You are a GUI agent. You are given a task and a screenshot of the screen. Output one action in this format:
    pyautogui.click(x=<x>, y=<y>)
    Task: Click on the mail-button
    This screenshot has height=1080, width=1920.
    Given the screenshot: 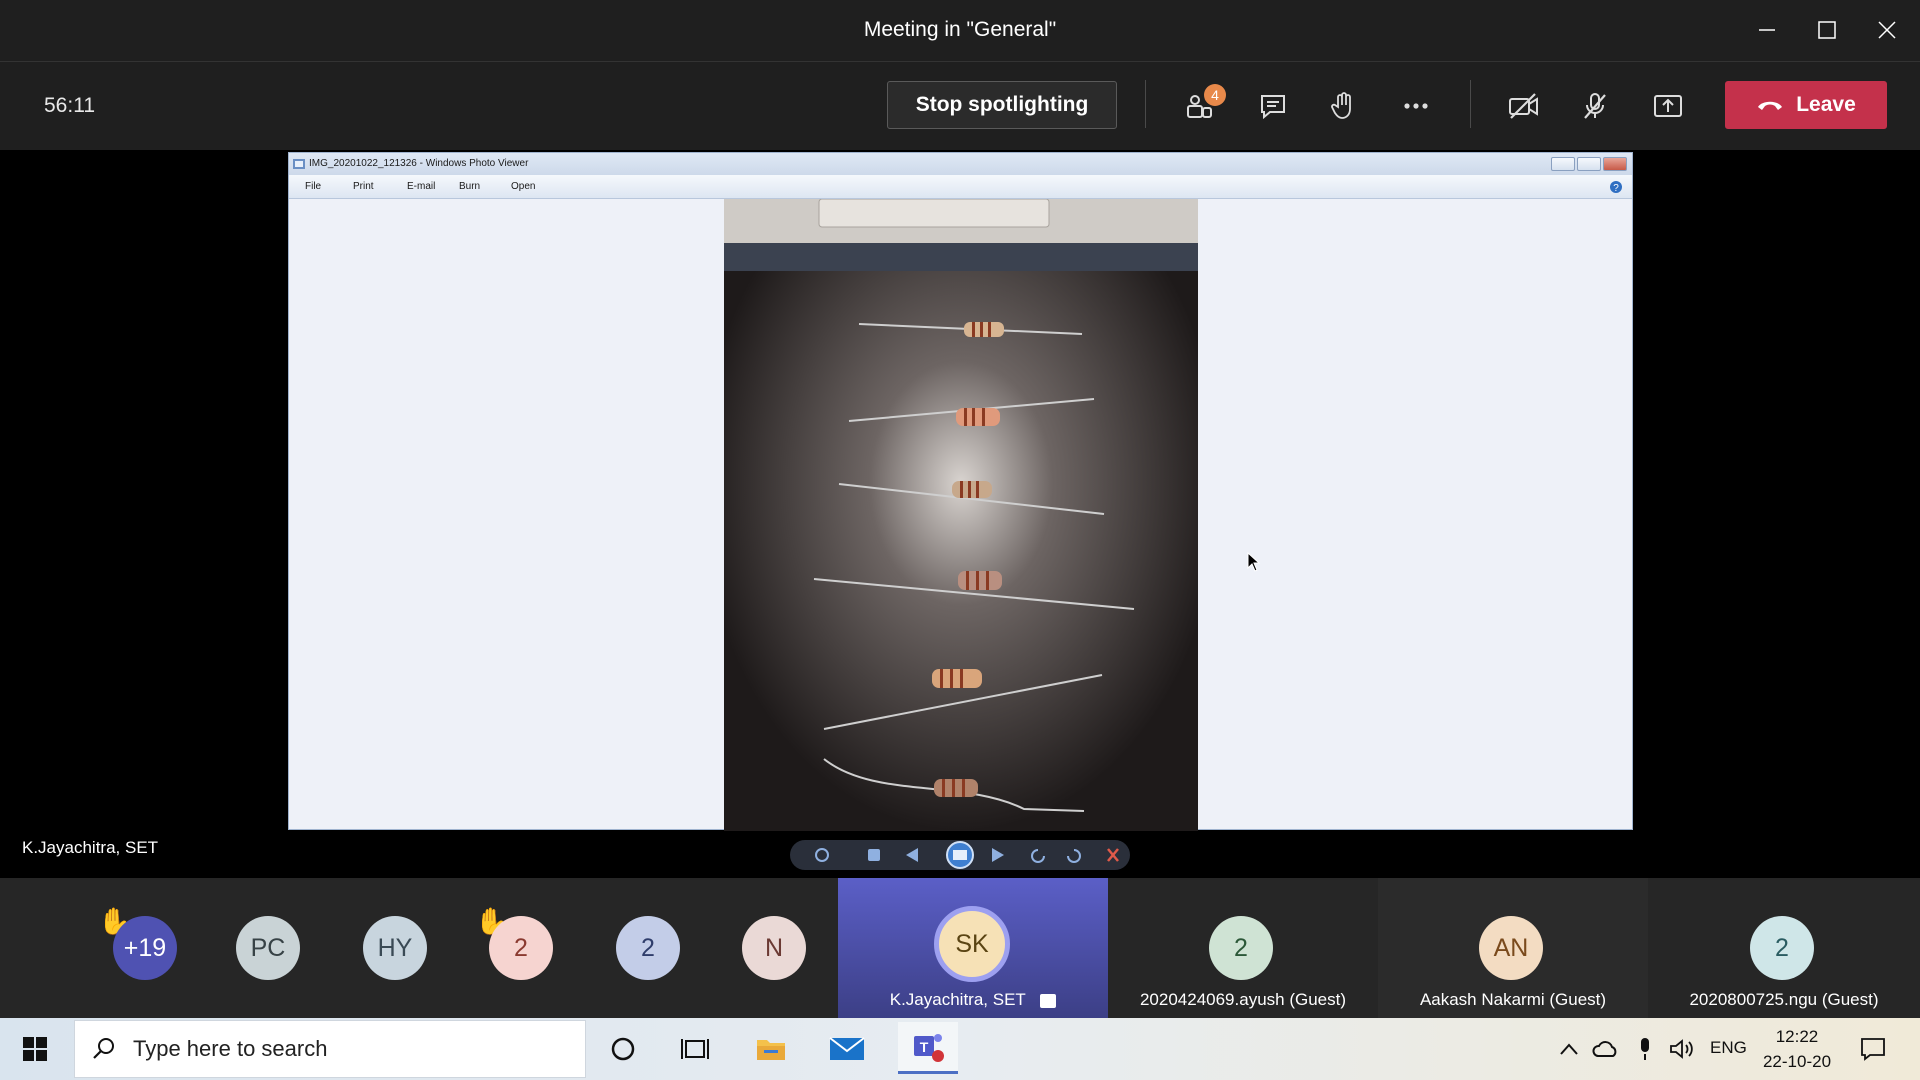 What is the action you would take?
    pyautogui.click(x=847, y=1049)
    